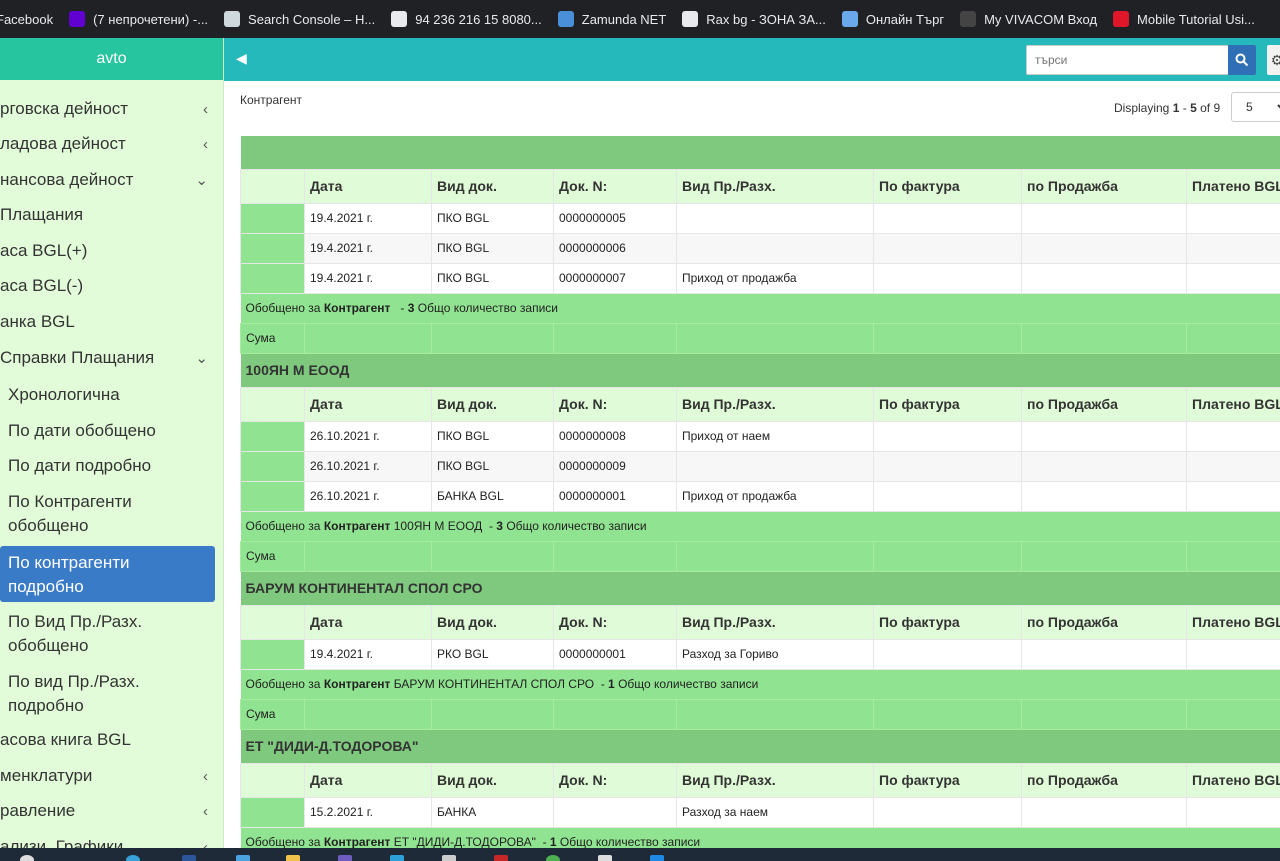  Describe the element at coordinates (111, 215) in the screenshot. I see `sidebar-item-payments: Плащания` at that location.